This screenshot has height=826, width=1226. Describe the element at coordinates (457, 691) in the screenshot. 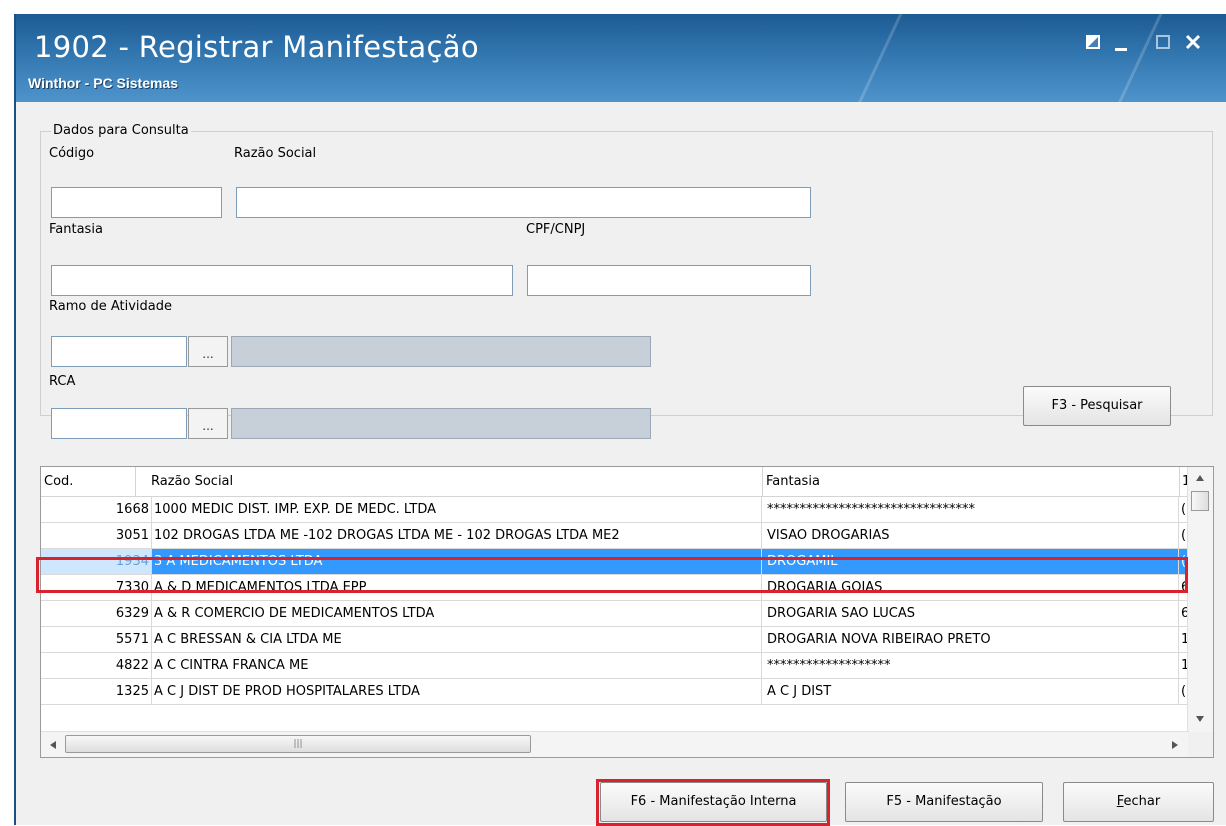

I see `cell-razao-social: A C J DIST DE PROD HOSPITALARES LTDA` at that location.